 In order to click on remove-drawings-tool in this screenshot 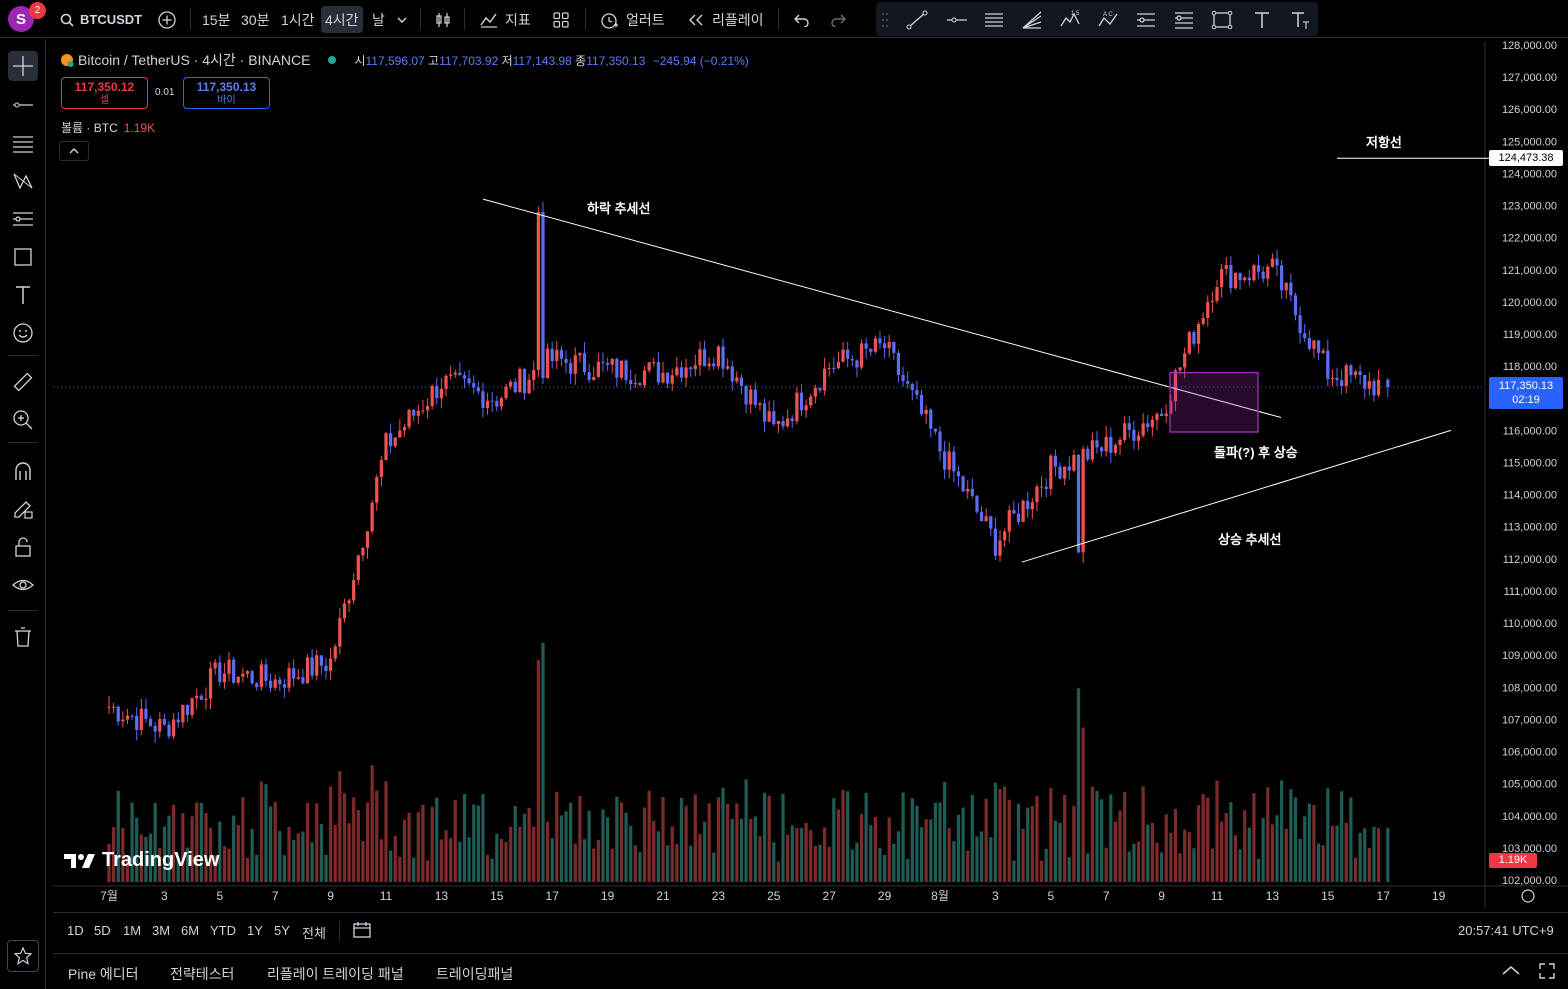, I will do `click(23, 637)`.